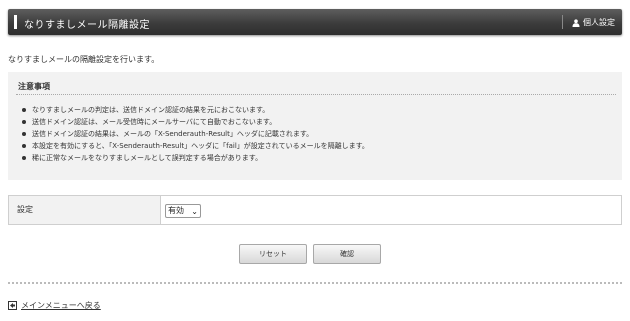 The width and height of the screenshot is (630, 321). What do you see at coordinates (87, 25) in the screenshot?
I see `page-title: なりすましメール隔離設定` at bounding box center [87, 25].